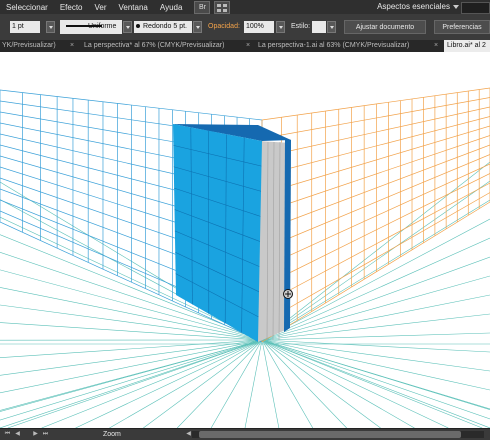 This screenshot has height=440, width=490. I want to click on opacity-field: 100%, so click(259, 27).